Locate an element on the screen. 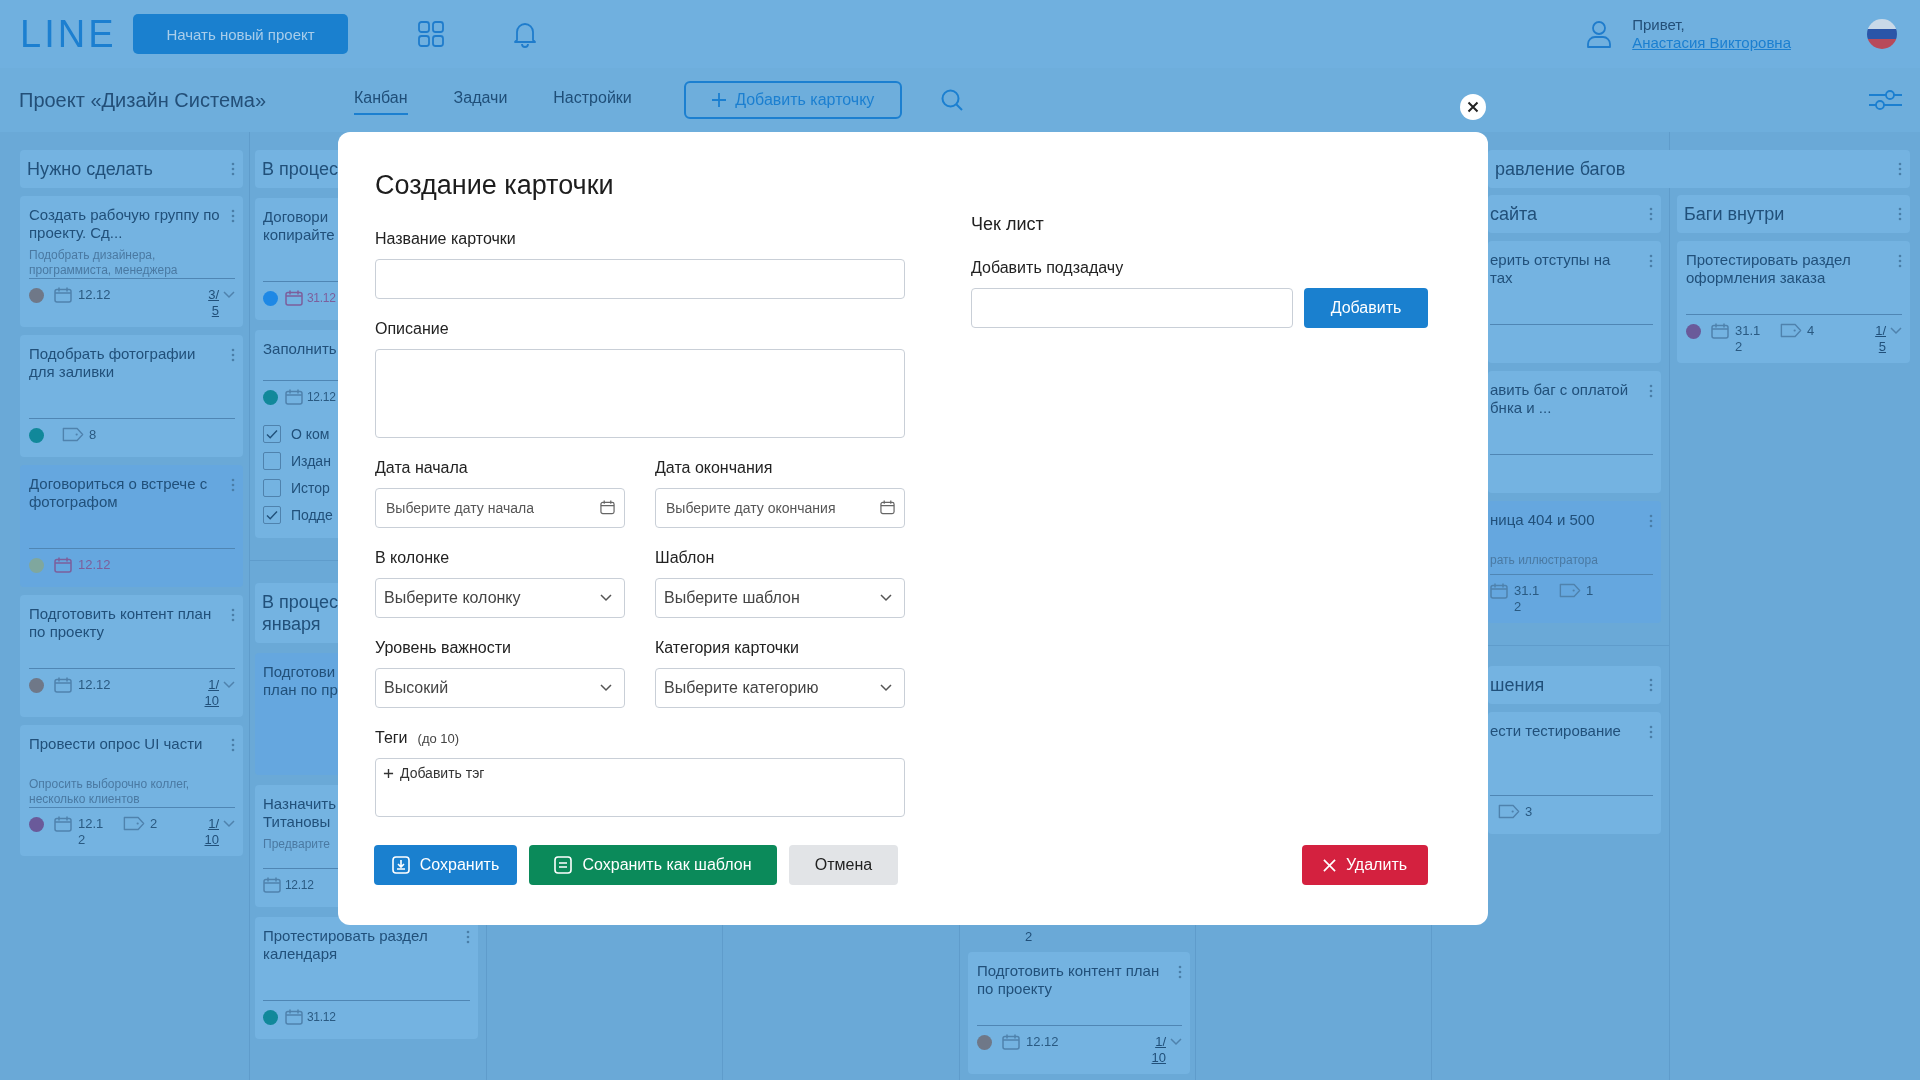 This screenshot has width=1920, height=1080. tab: Настройки is located at coordinates (592, 100).